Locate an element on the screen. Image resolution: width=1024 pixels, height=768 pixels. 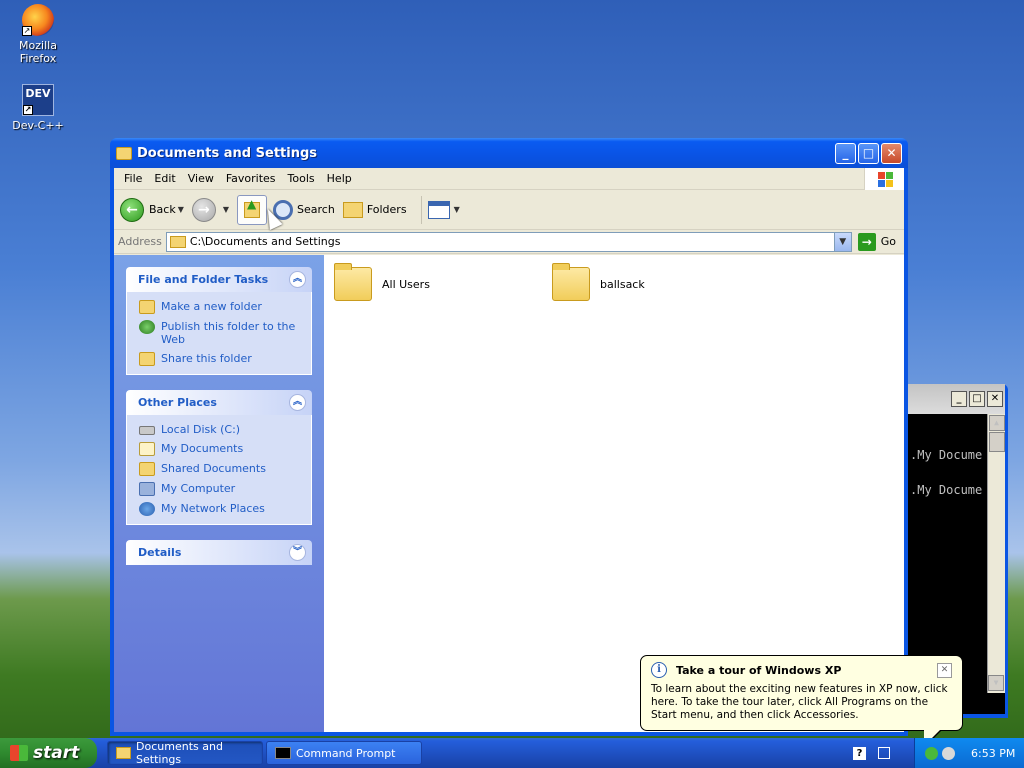
folder-name: All Users is located at coordinates (406, 284).